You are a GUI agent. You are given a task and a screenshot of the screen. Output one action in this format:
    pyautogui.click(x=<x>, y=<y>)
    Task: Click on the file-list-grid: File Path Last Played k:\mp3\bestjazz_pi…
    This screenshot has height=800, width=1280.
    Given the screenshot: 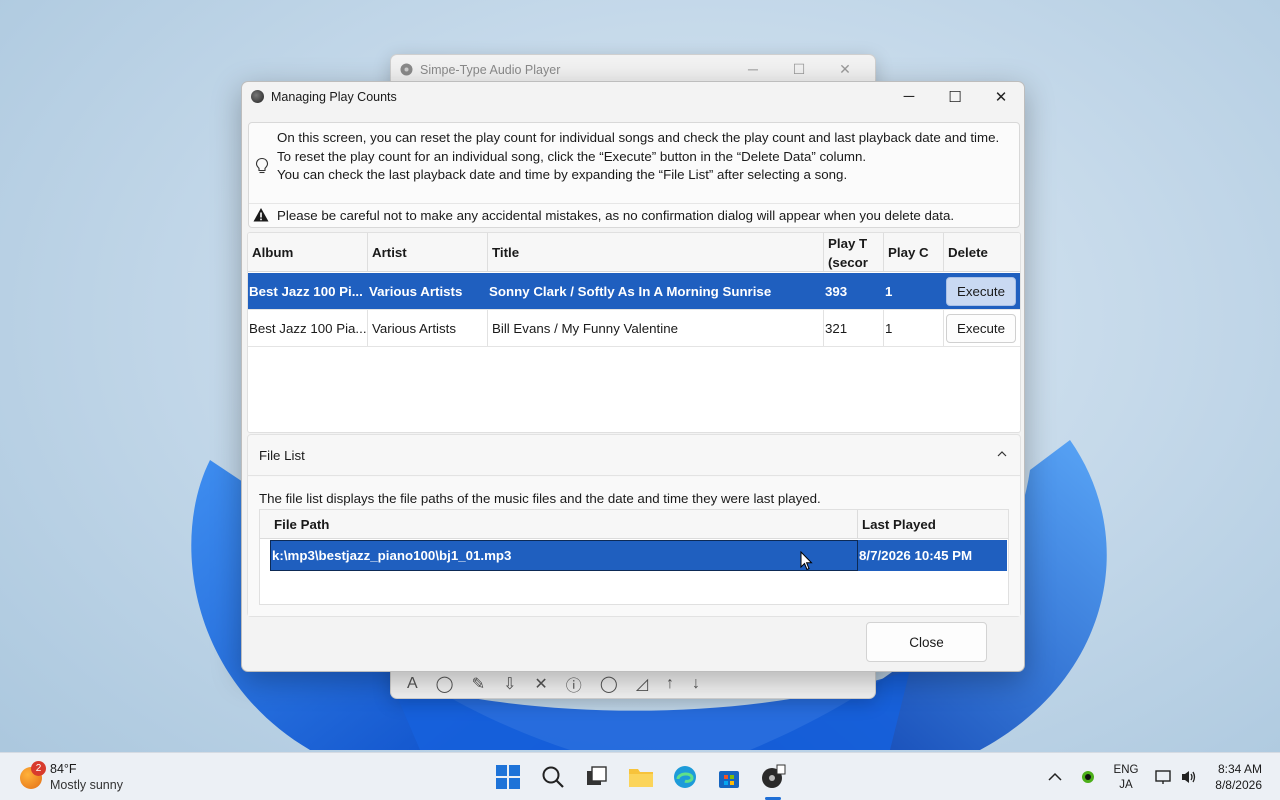 What is the action you would take?
    pyautogui.click(x=634, y=557)
    